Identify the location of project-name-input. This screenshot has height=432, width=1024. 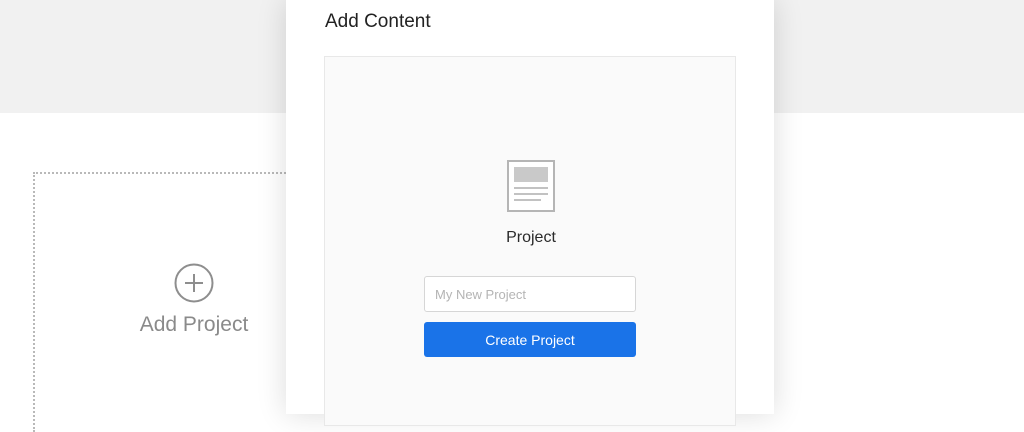
(530, 294).